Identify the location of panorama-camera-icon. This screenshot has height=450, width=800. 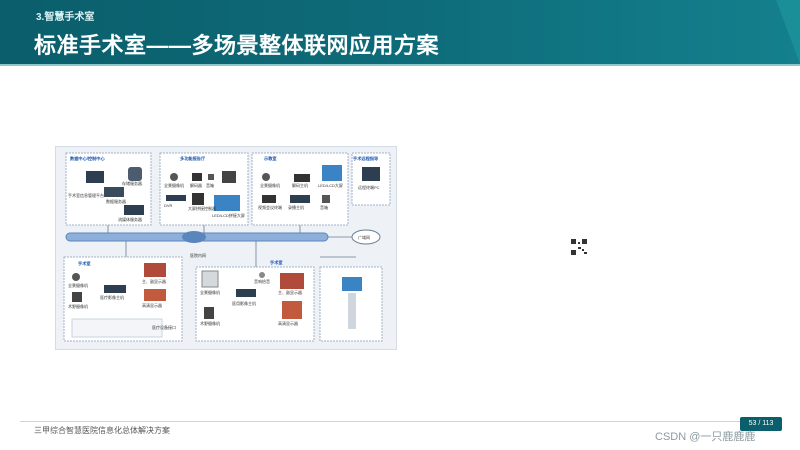
(174, 177).